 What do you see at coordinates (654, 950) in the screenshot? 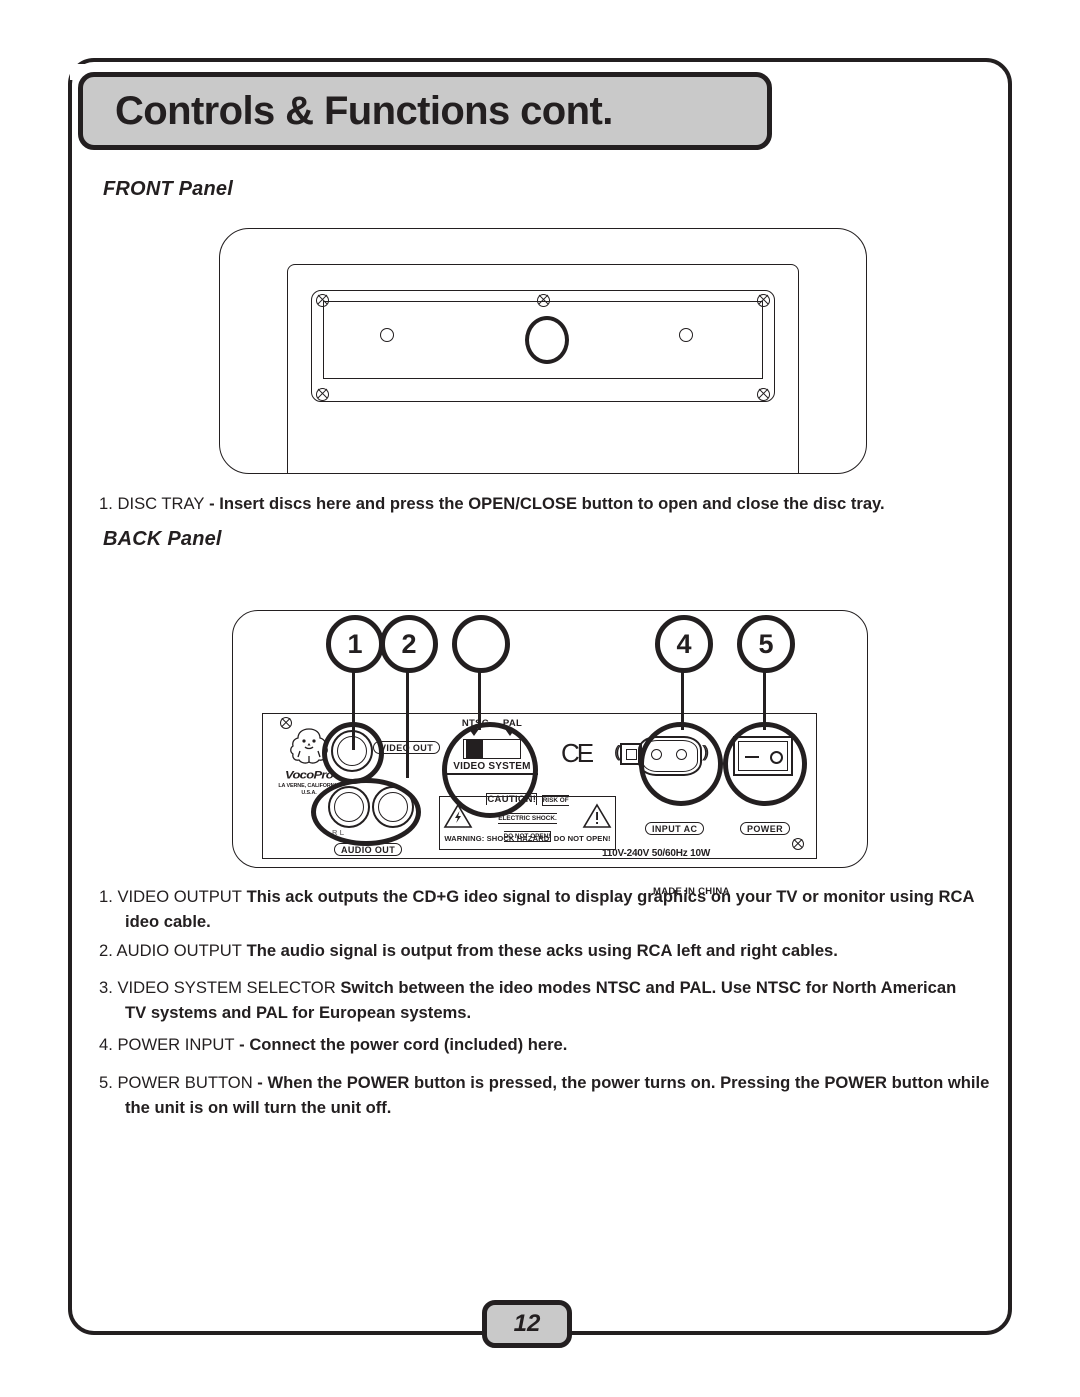
I see `back-item-2-desc-b: RCA` at bounding box center [654, 950].